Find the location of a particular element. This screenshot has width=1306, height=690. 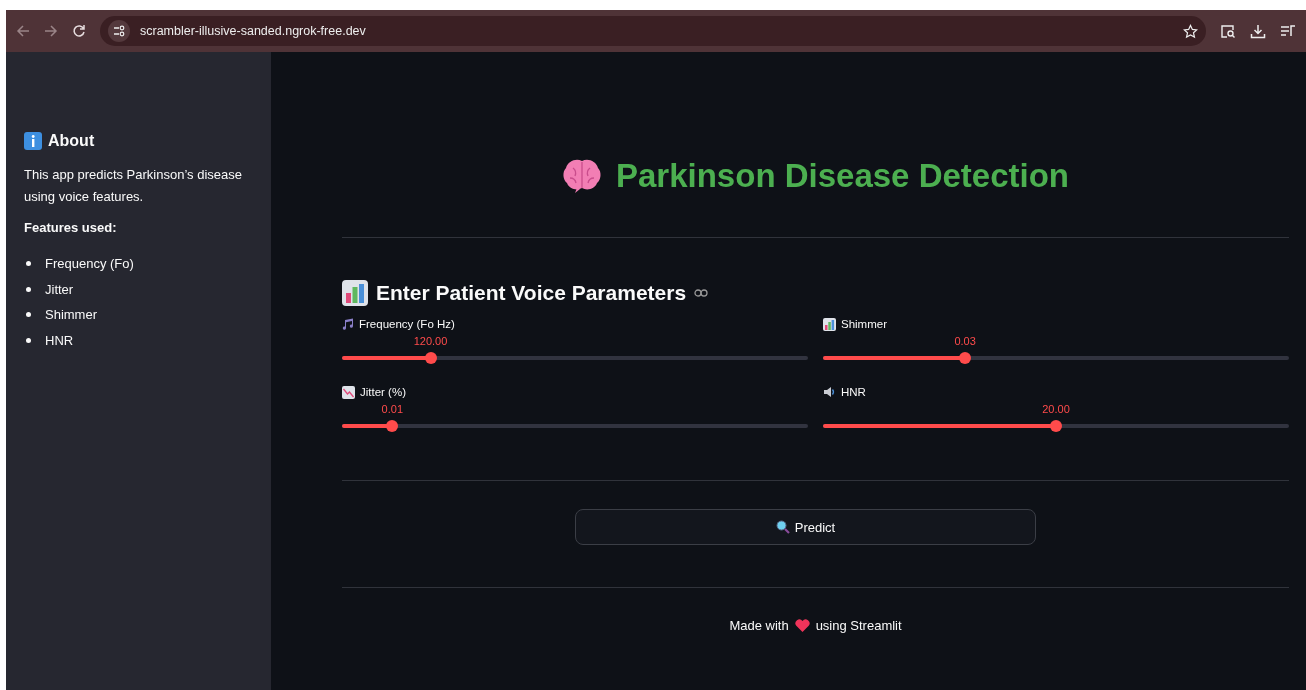

brain-icon is located at coordinates (582, 176).